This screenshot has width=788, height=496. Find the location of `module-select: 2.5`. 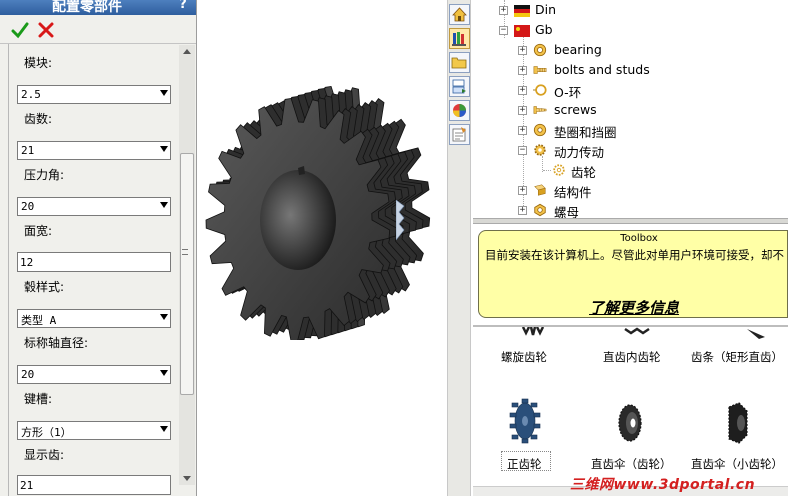

module-select: 2.5 is located at coordinates (94, 94).